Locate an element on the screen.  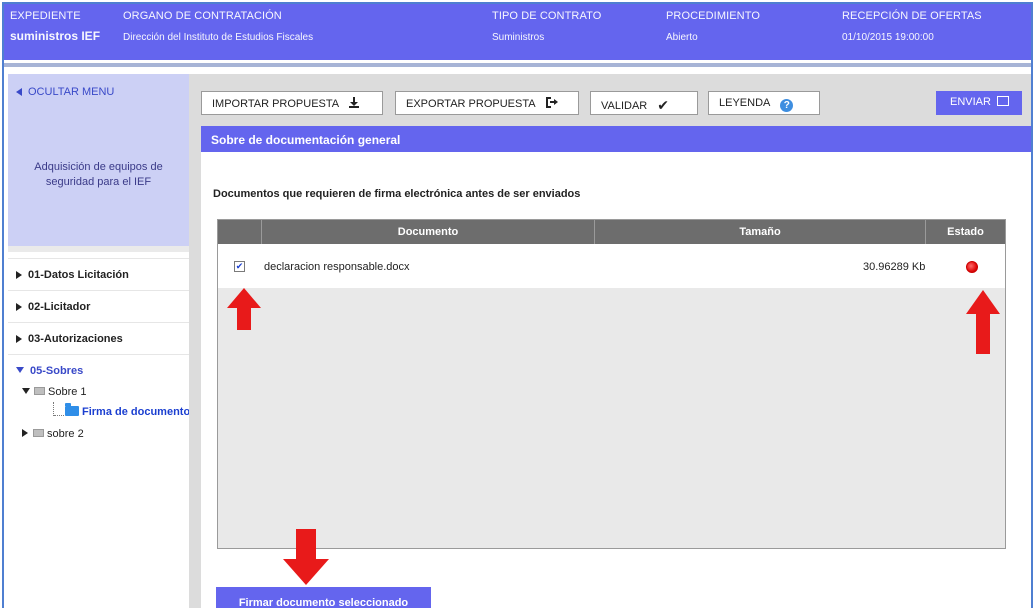
sidebar-item-label: 01-Datos Licitación is located at coordinates (78, 275).